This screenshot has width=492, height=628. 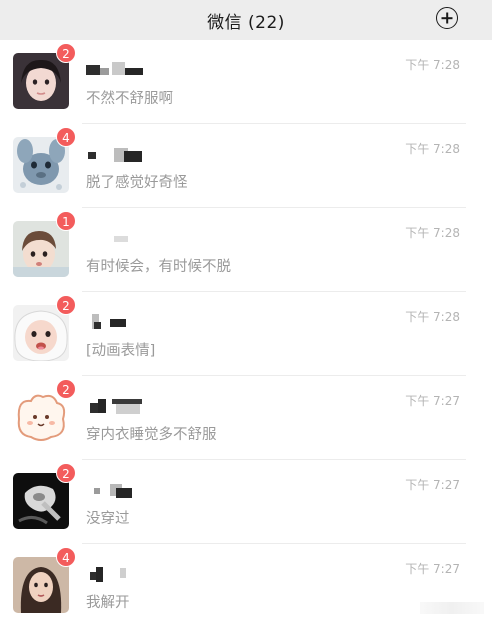 I want to click on chat-row: 2 下午 7:28 [动画表情], so click(x=246, y=334).